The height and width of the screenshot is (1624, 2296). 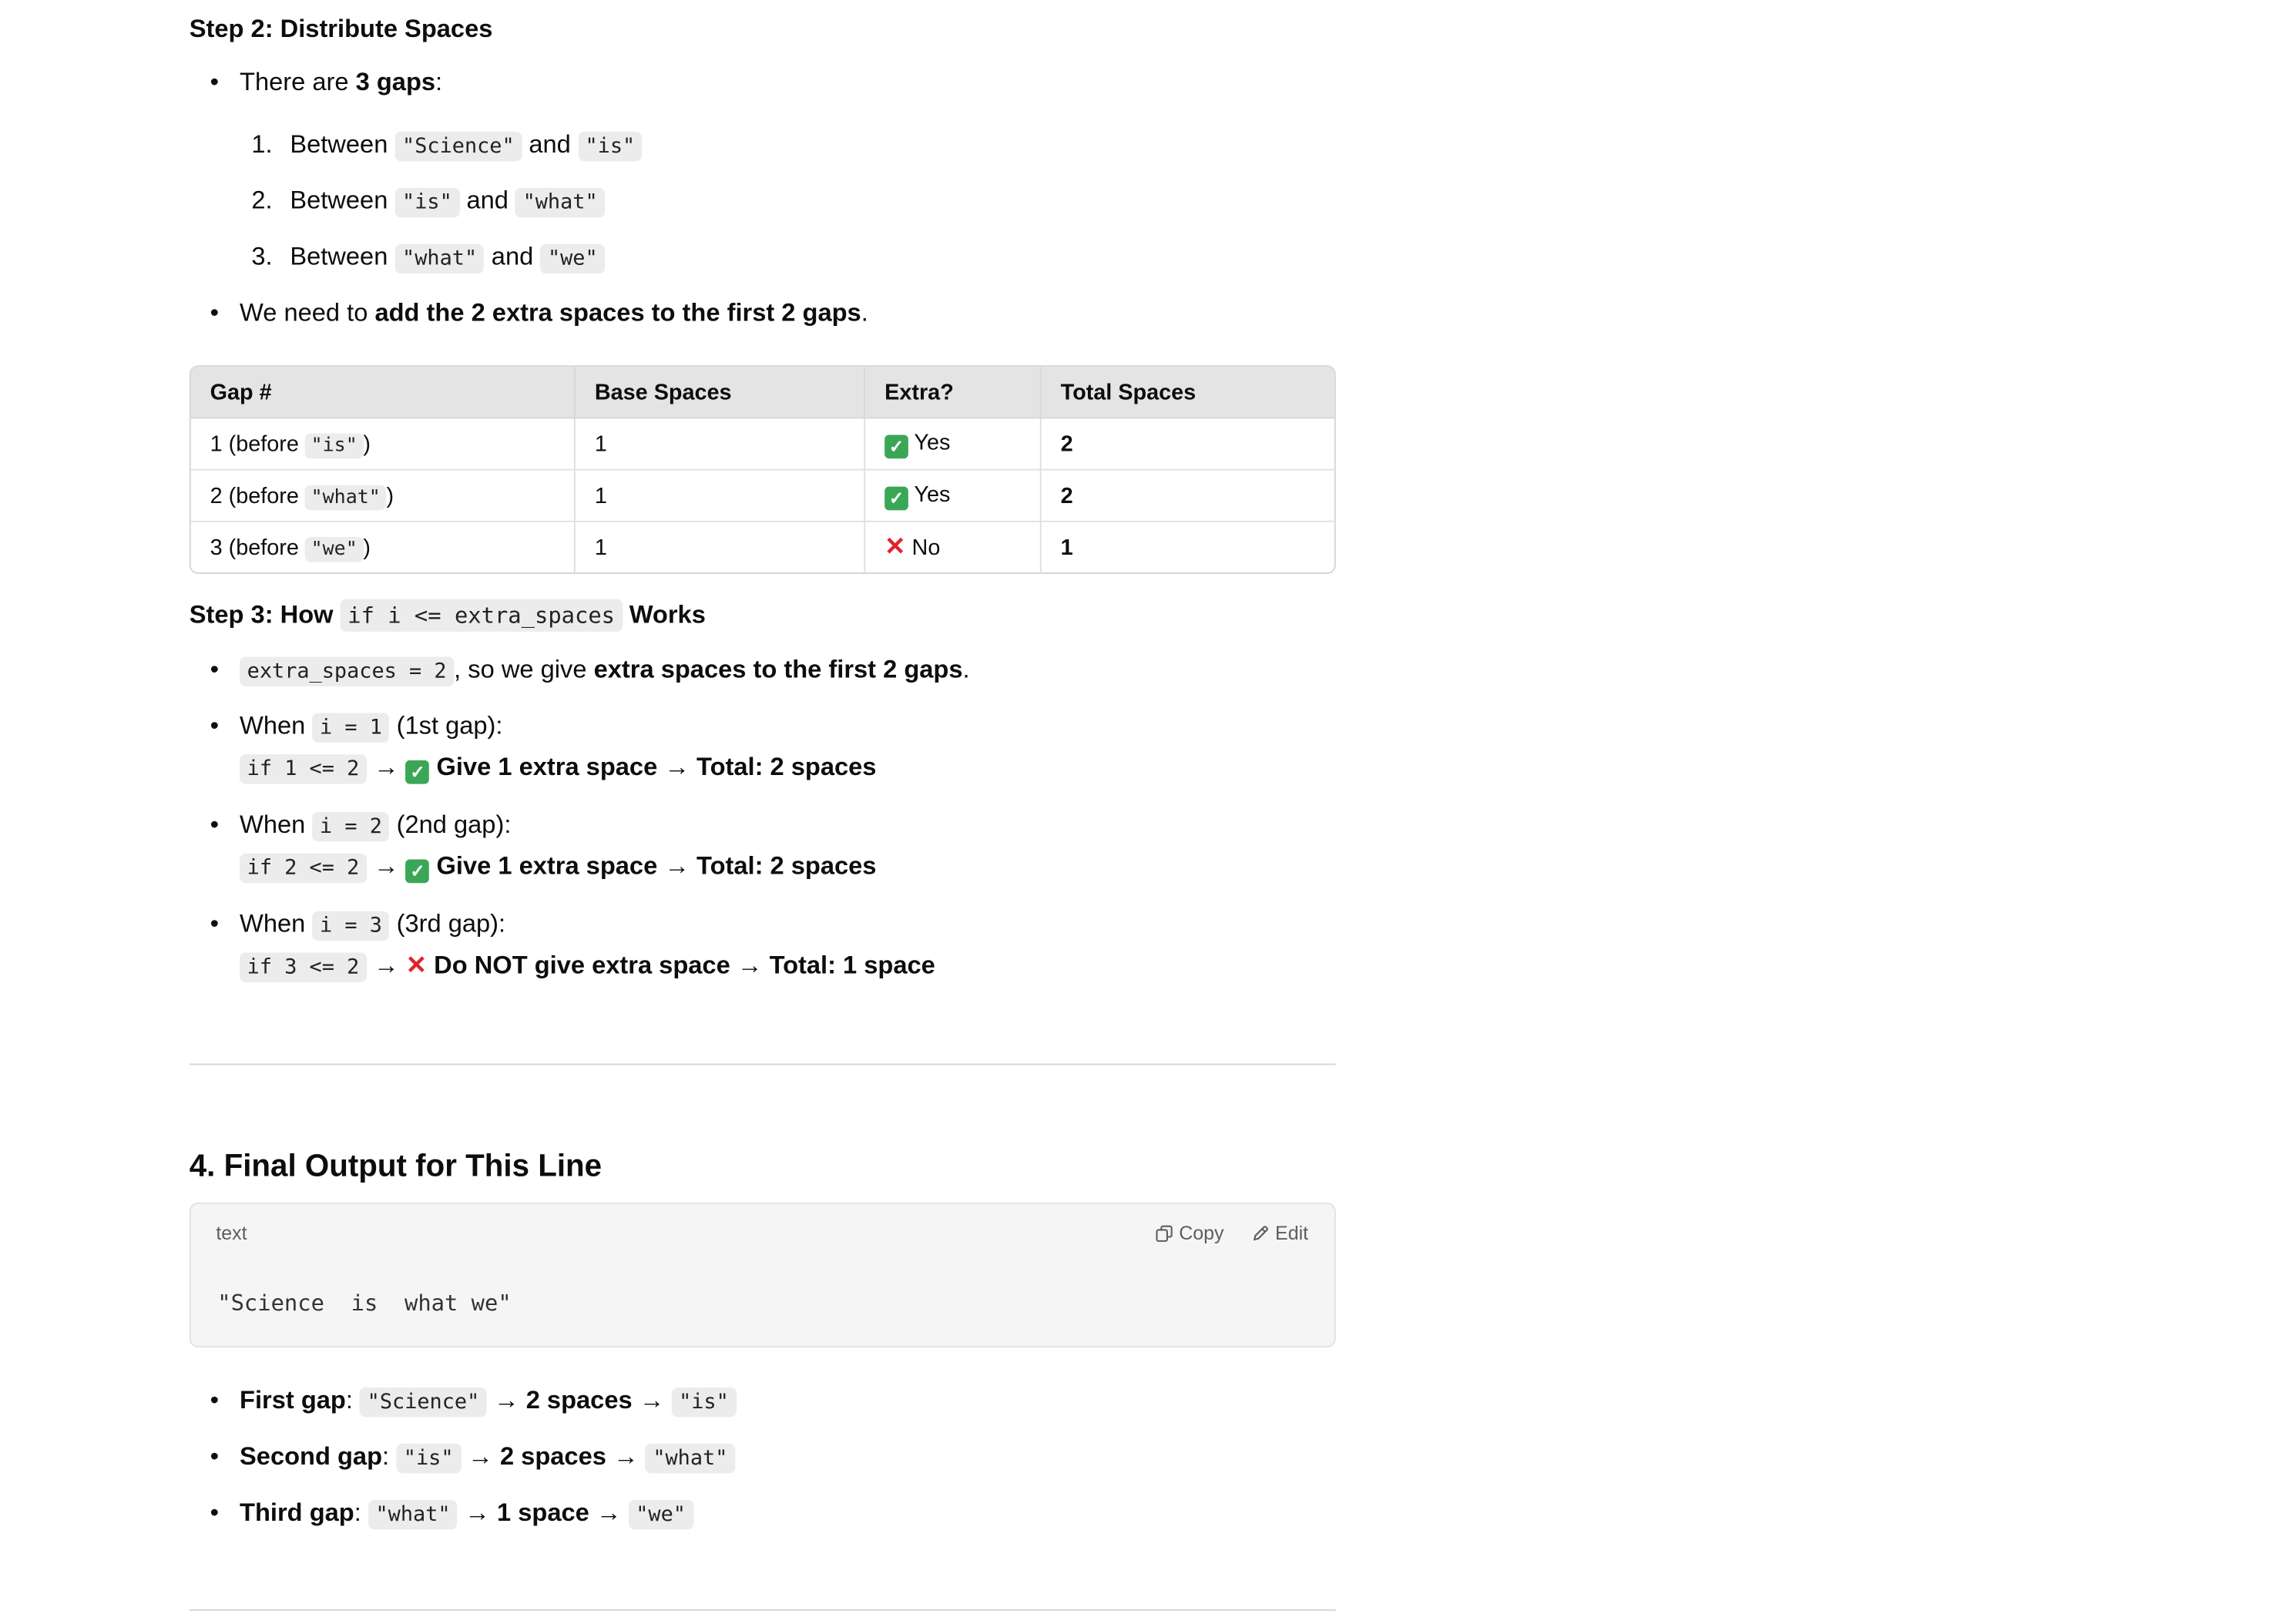 I want to click on table-row: 2 (before "what") 1 ✓ Yes 2, so click(x=762, y=496).